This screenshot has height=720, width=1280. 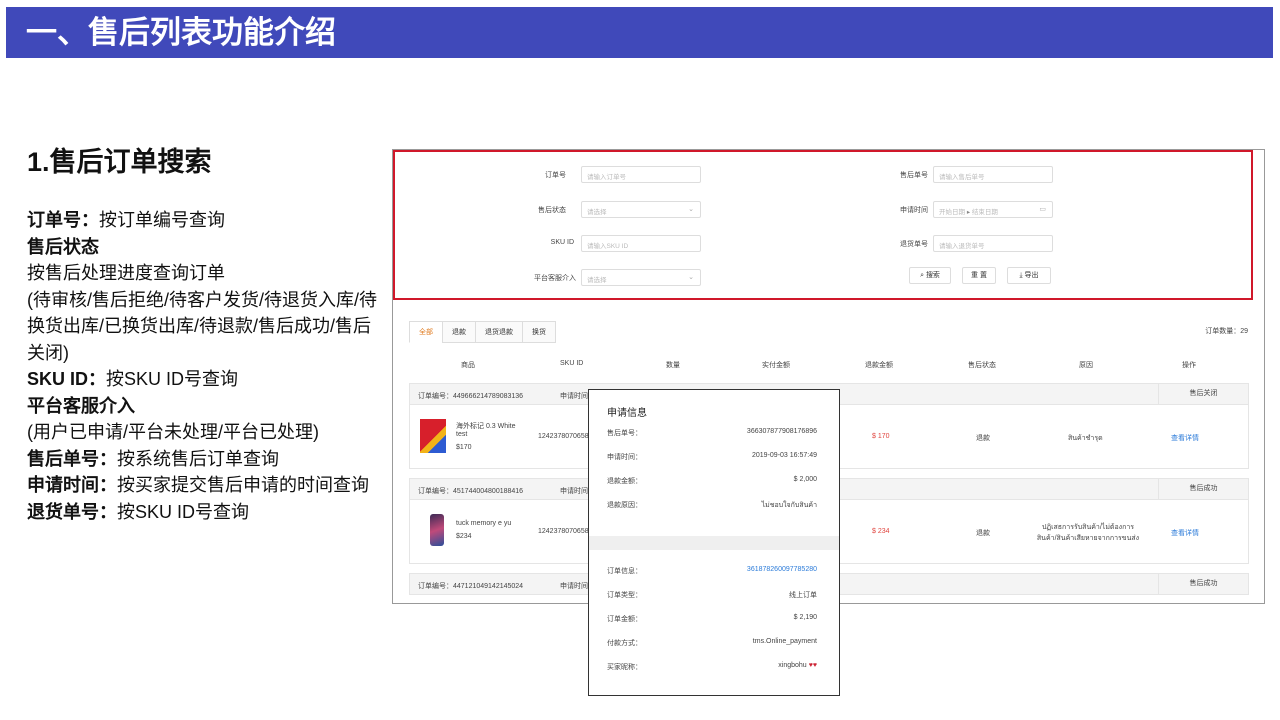 I want to click on line-label: 订单号：, so click(x=63, y=220).